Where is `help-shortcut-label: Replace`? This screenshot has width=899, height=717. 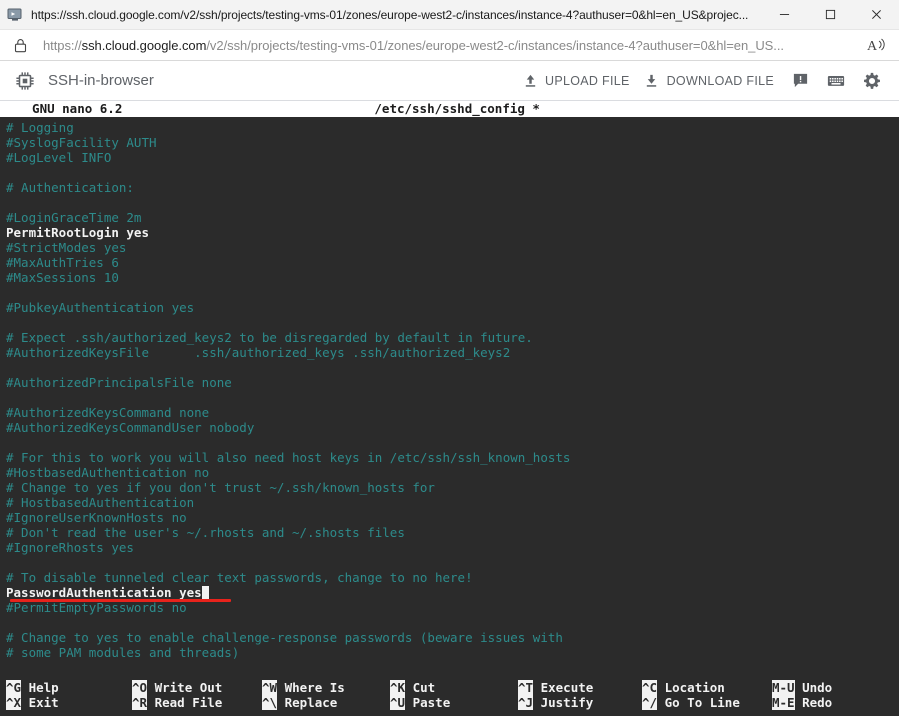
help-shortcut-label: Replace is located at coordinates (307, 702).